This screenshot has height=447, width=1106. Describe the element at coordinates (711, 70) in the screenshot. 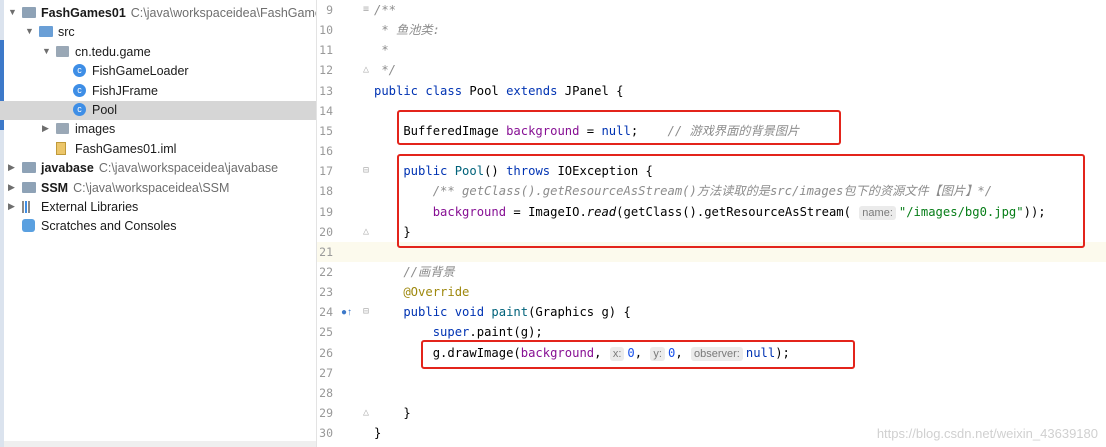

I see `code-line-12: 12 △ */` at that location.